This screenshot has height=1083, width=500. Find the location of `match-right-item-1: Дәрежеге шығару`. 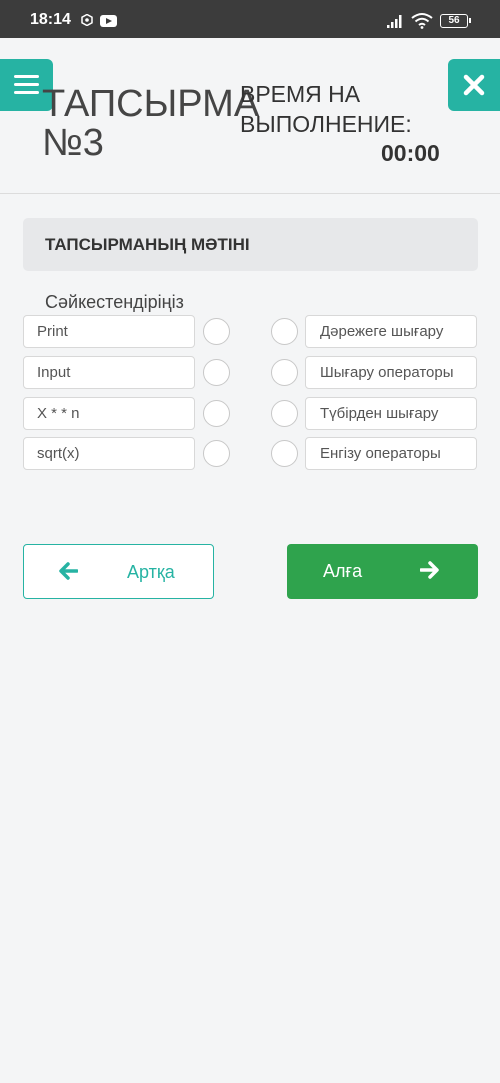

match-right-item-1: Дәрежеге шығару is located at coordinates (391, 331).